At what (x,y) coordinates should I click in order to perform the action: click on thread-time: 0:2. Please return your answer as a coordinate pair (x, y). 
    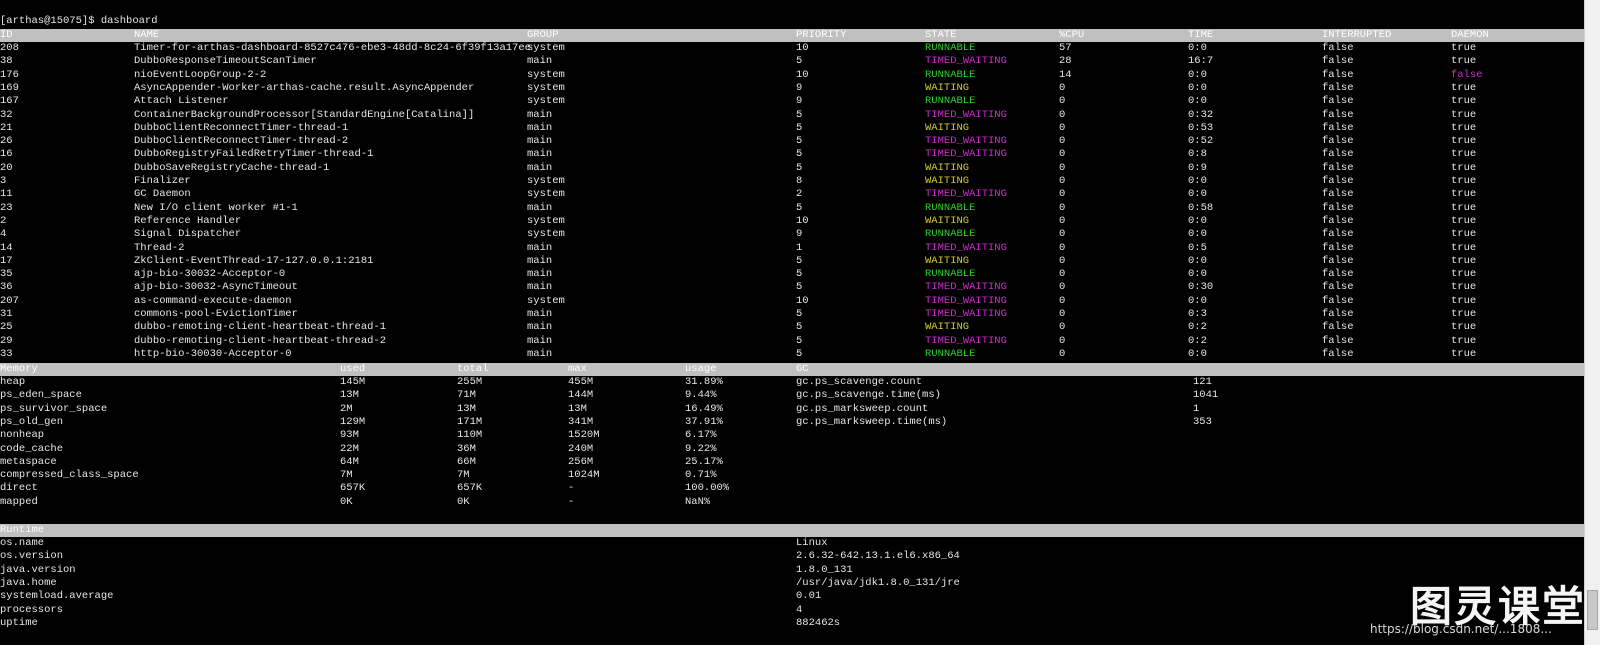
    Looking at the image, I should click on (1197, 340).